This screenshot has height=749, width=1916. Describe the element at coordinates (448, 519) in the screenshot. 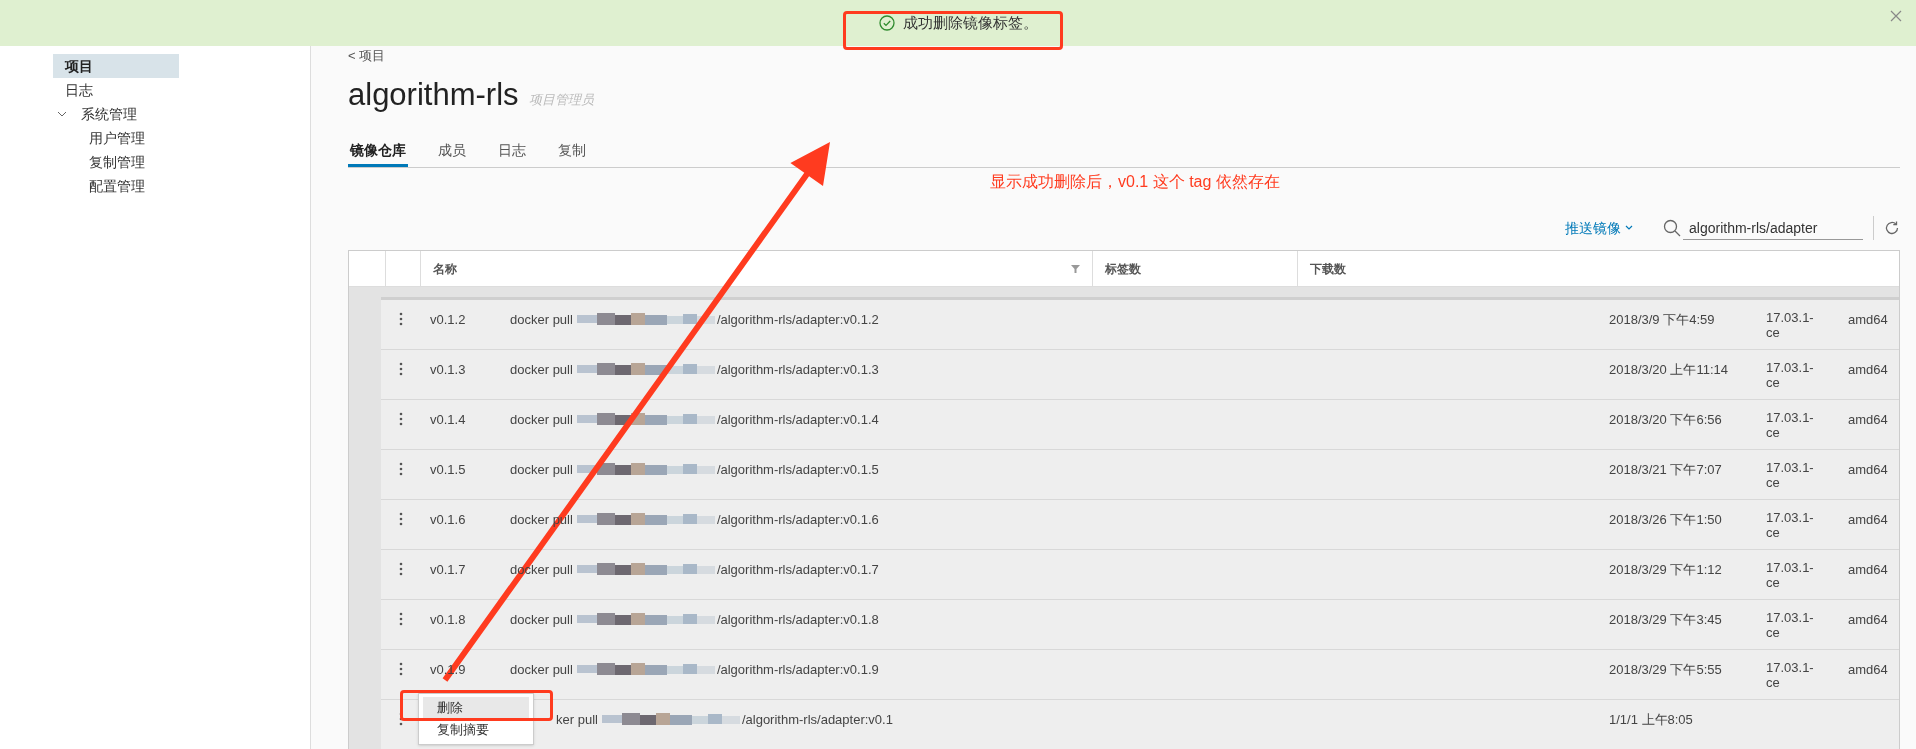

I see `tag-cell: v0.1.6` at that location.